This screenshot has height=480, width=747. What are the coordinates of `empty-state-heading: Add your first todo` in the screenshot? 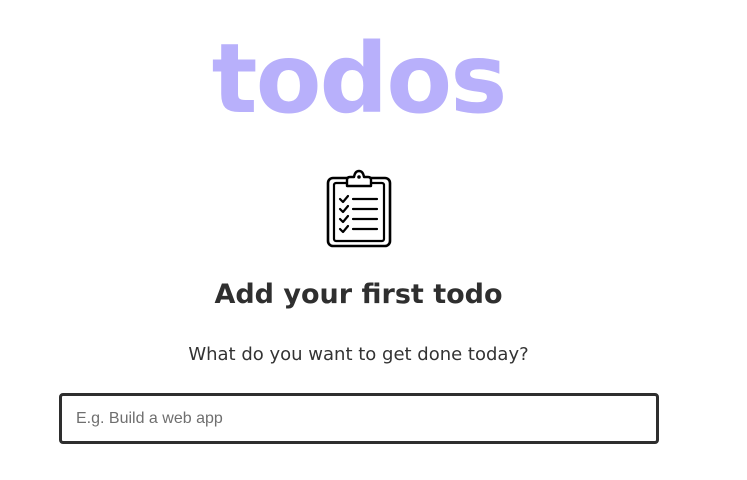 It's located at (358, 294).